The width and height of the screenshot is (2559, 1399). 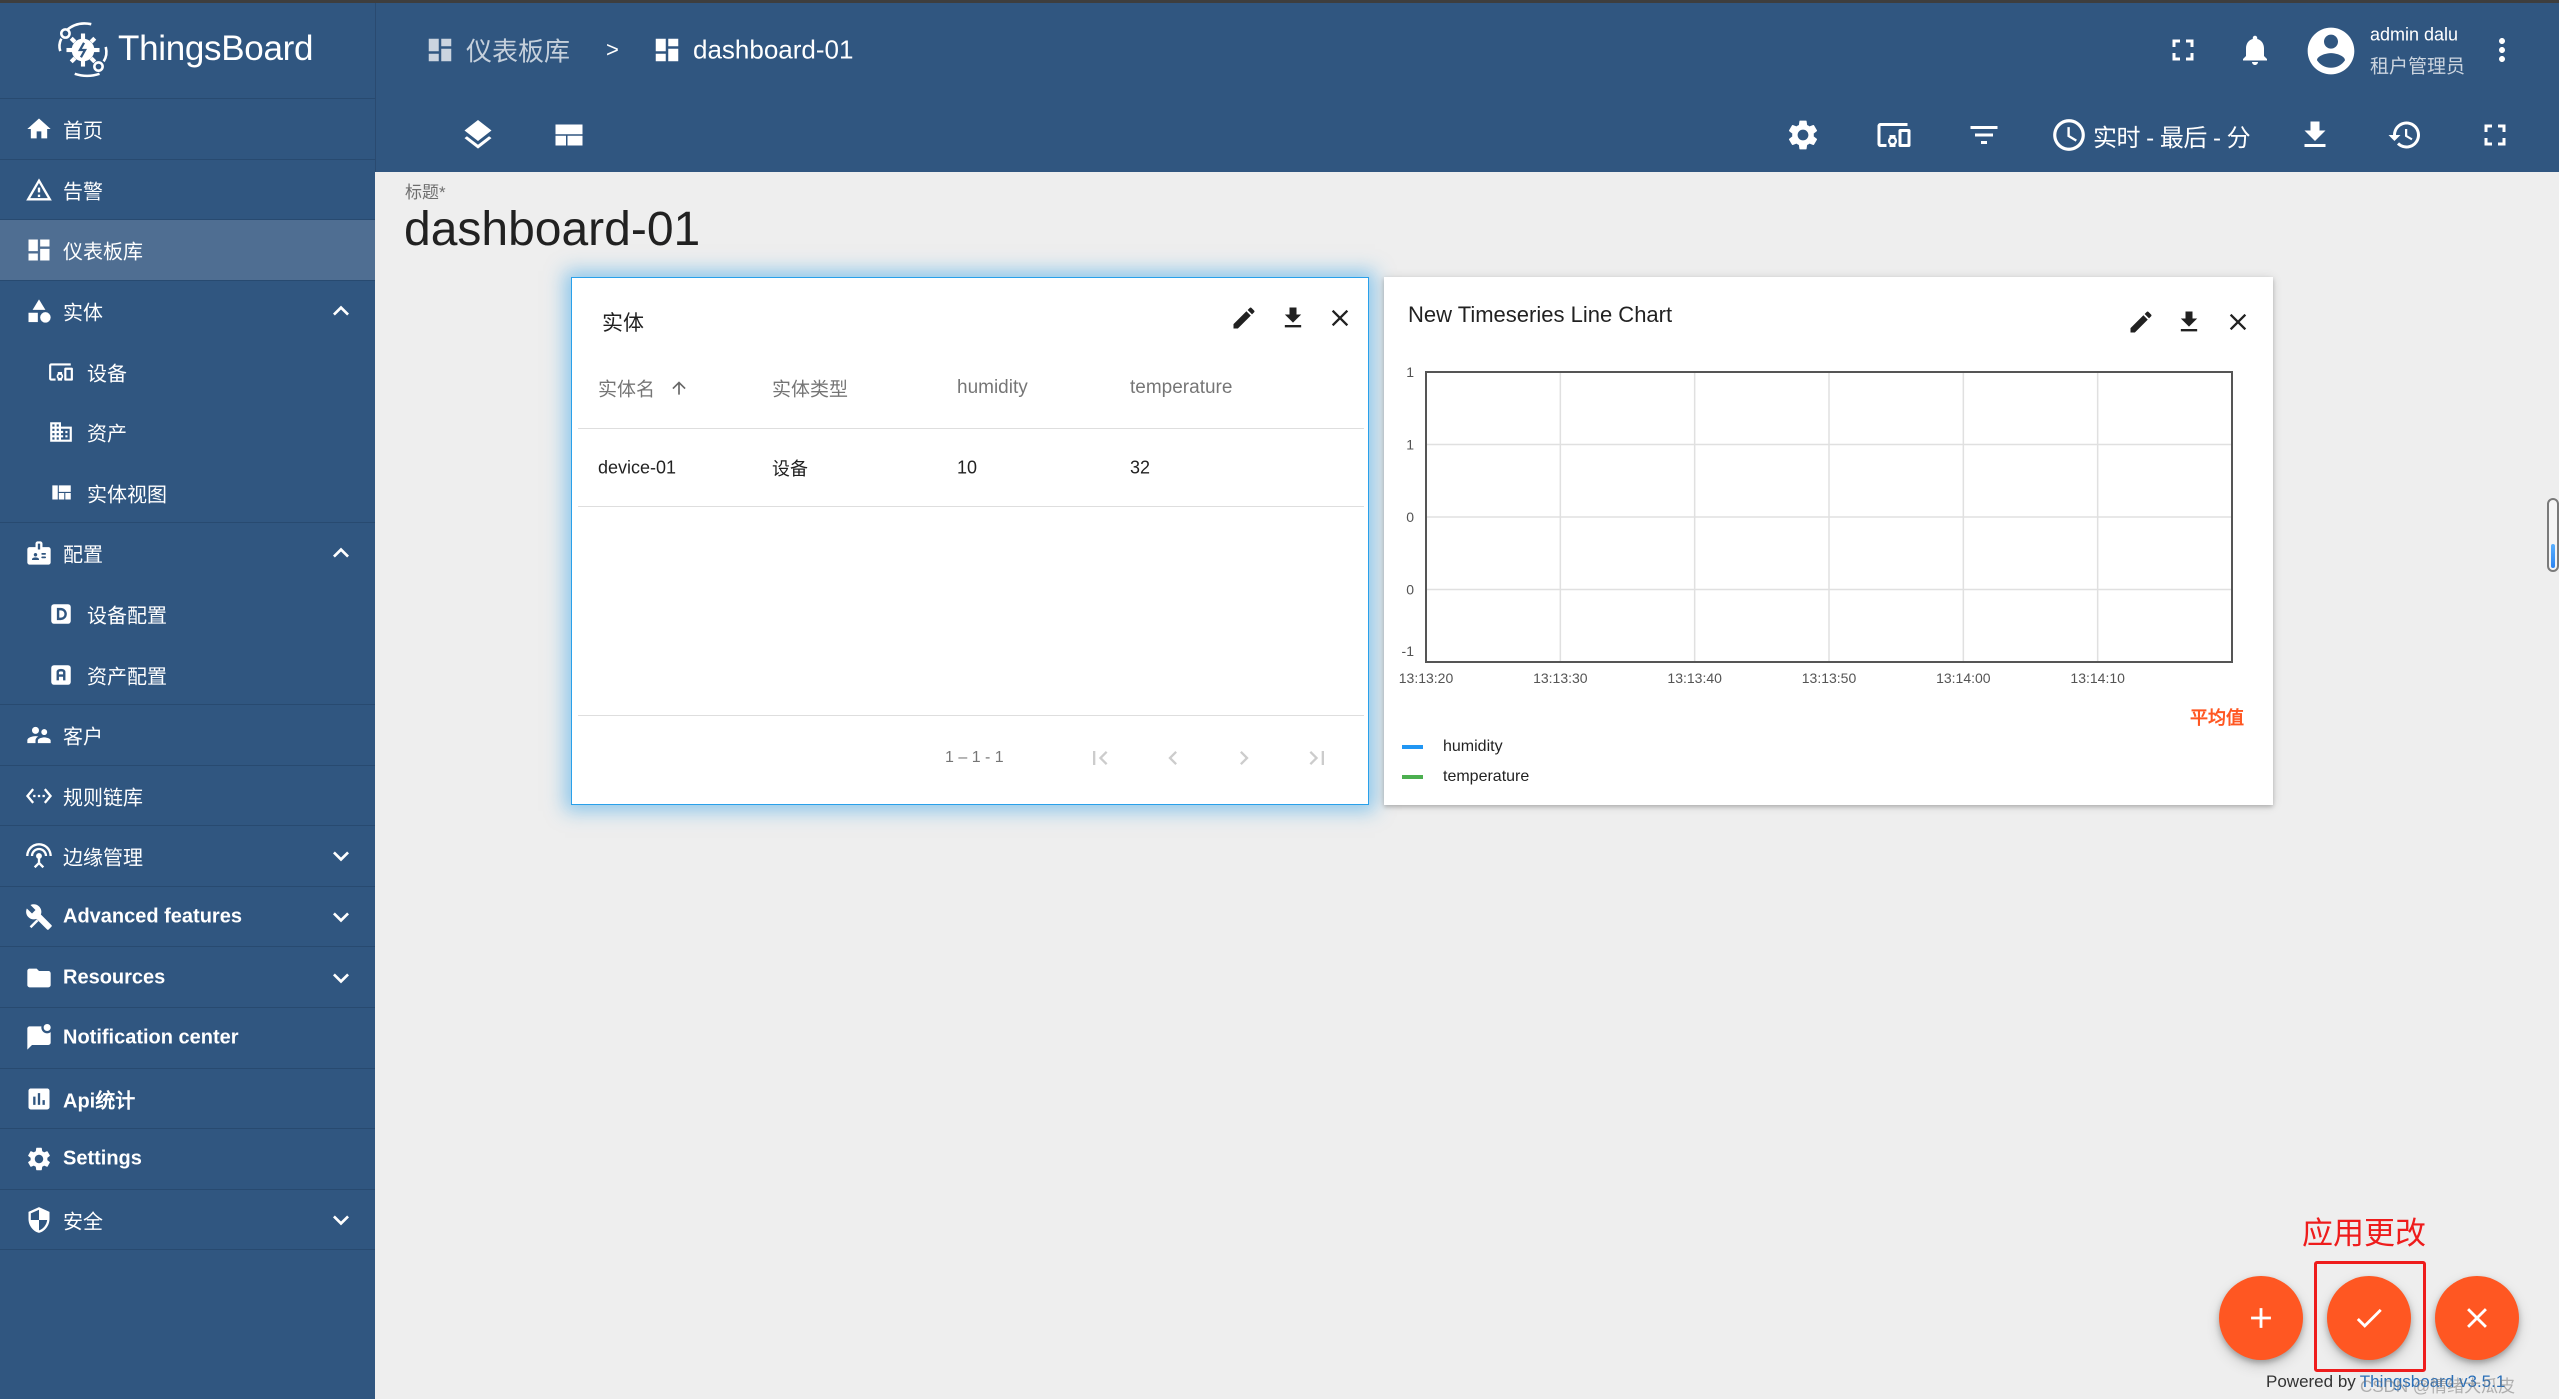 I want to click on dashboards-icon, so click(x=39, y=250).